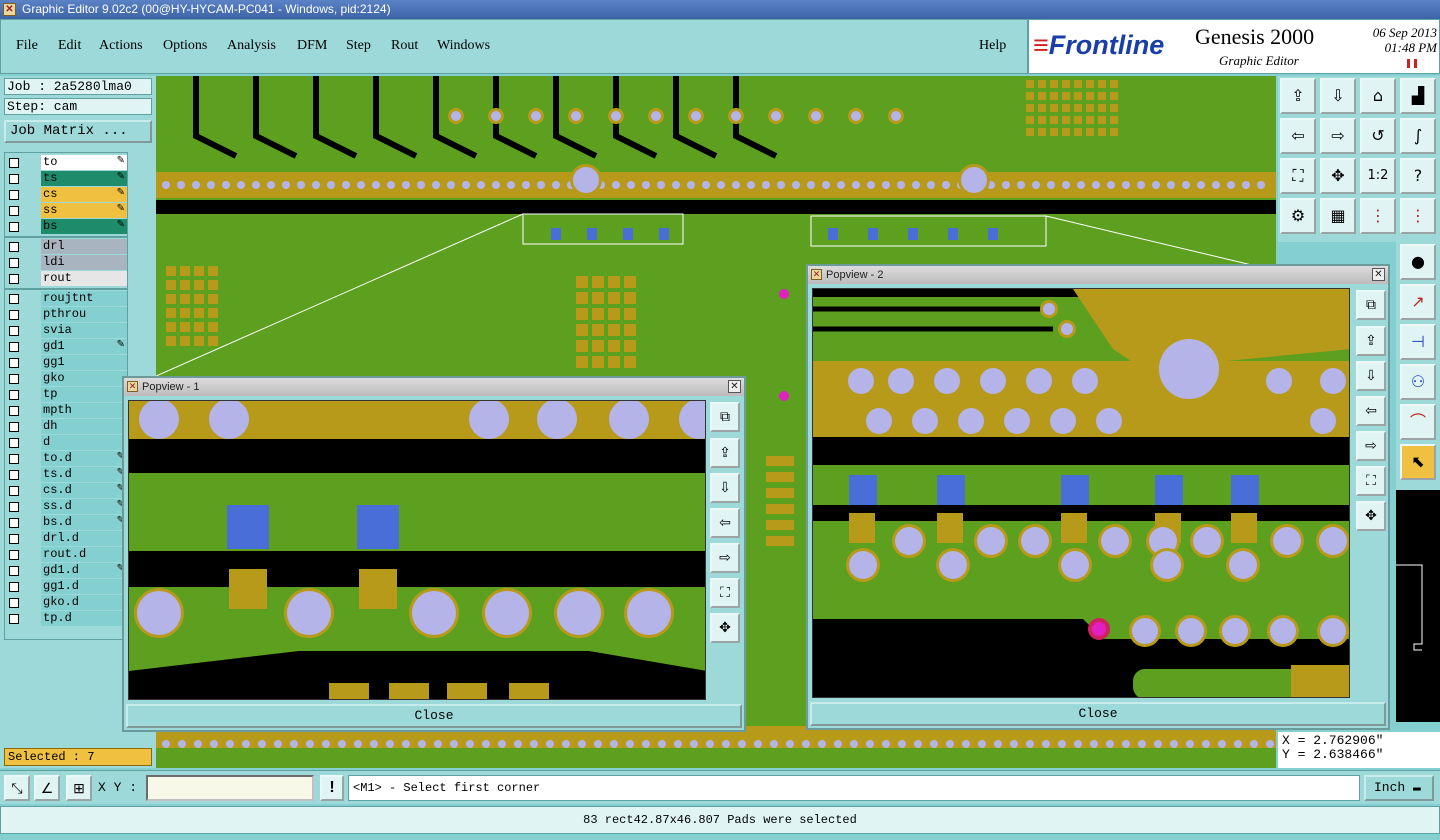 This screenshot has height=840, width=1440. What do you see at coordinates (358, 46) in the screenshot?
I see `menu-step: Step` at bounding box center [358, 46].